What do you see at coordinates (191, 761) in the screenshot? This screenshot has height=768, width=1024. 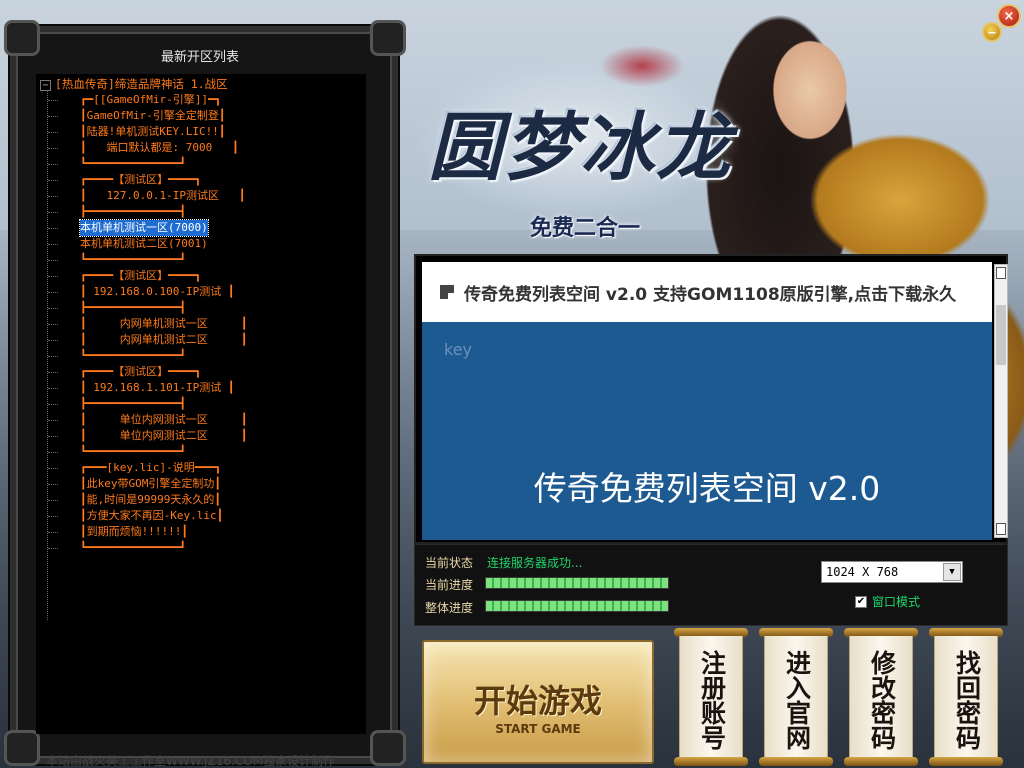 I see `footer-credit: 本站由战火美工工作室WWW.JZ16.COM独家设计制作` at bounding box center [191, 761].